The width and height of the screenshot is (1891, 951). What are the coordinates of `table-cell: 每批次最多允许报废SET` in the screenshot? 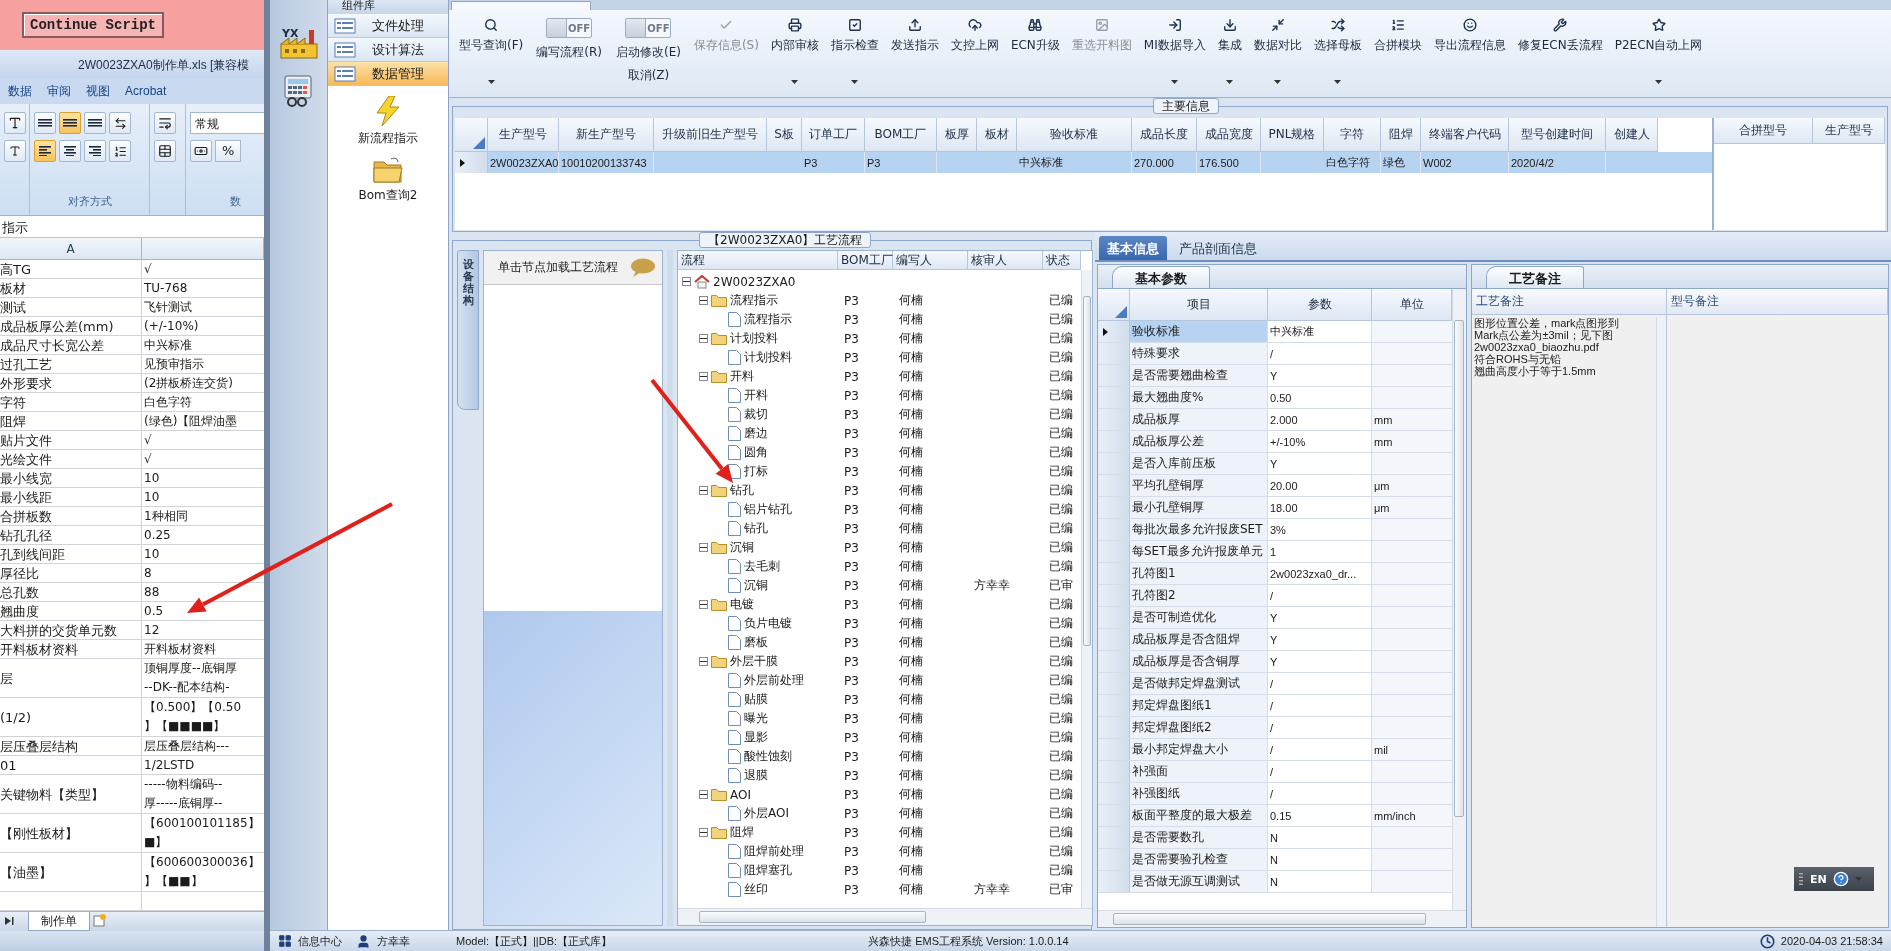 It's located at (1199, 529).